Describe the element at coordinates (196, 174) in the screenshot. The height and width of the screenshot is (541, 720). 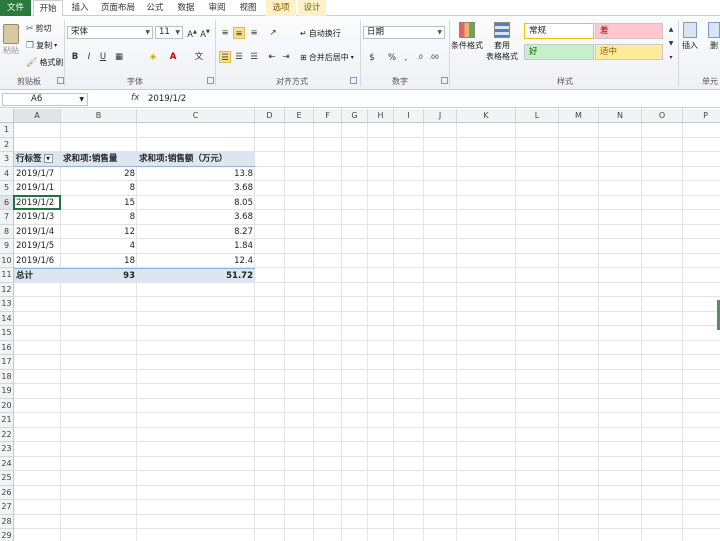
I see `pivot-sales-value: 13.8` at that location.